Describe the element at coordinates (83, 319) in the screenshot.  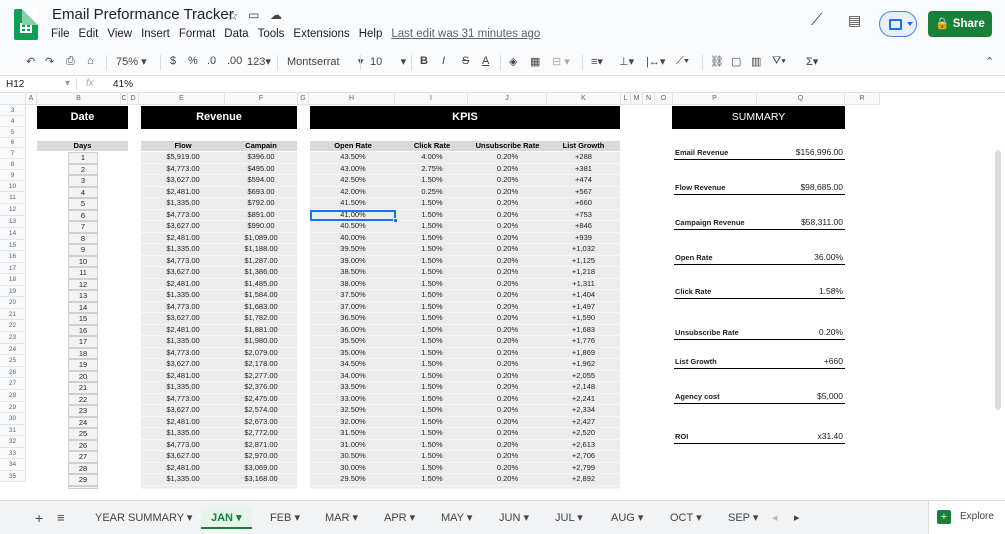
I see `day-cell: 15` at that location.